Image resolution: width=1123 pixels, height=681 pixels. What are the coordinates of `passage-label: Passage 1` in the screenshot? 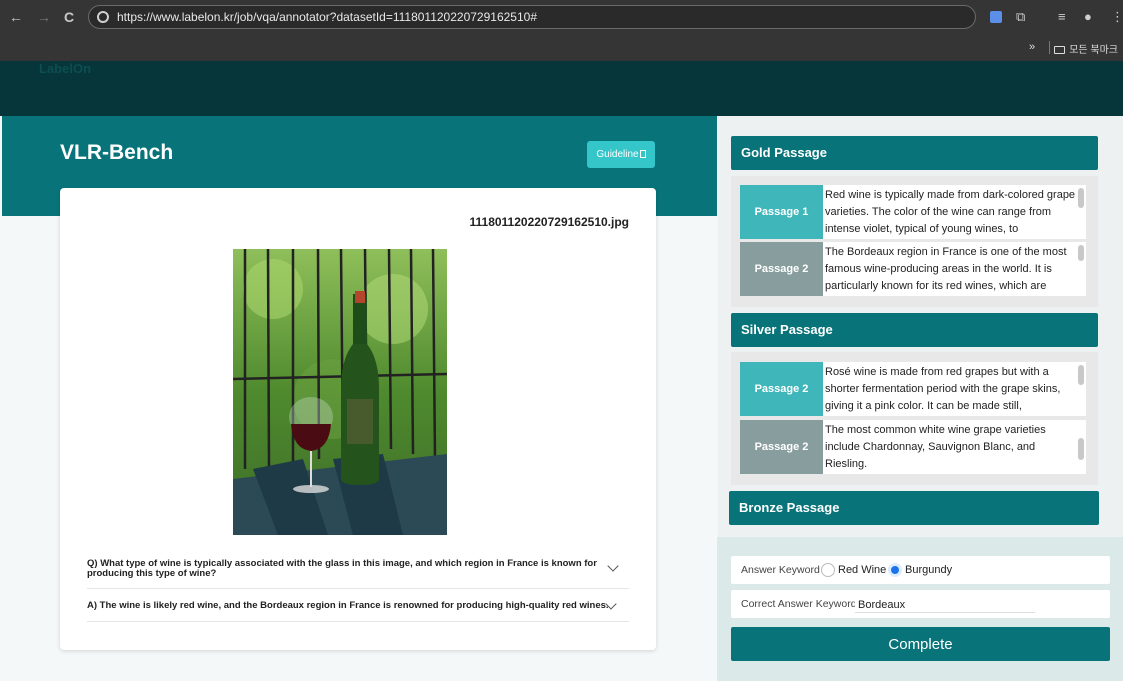 It's located at (781, 212).